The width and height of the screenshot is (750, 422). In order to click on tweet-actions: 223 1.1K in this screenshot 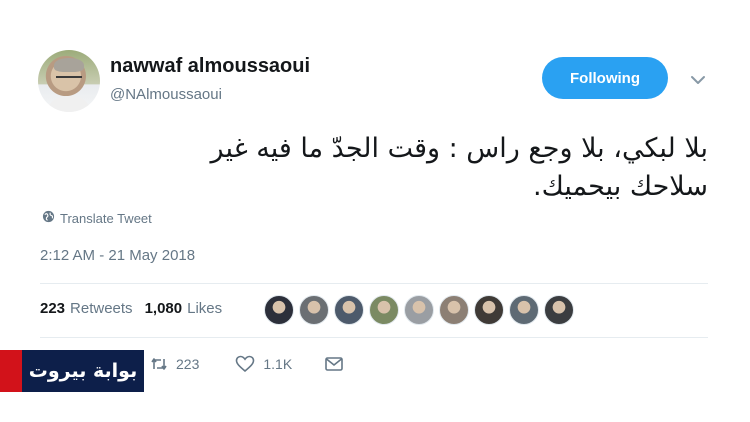, I will do `click(247, 364)`.